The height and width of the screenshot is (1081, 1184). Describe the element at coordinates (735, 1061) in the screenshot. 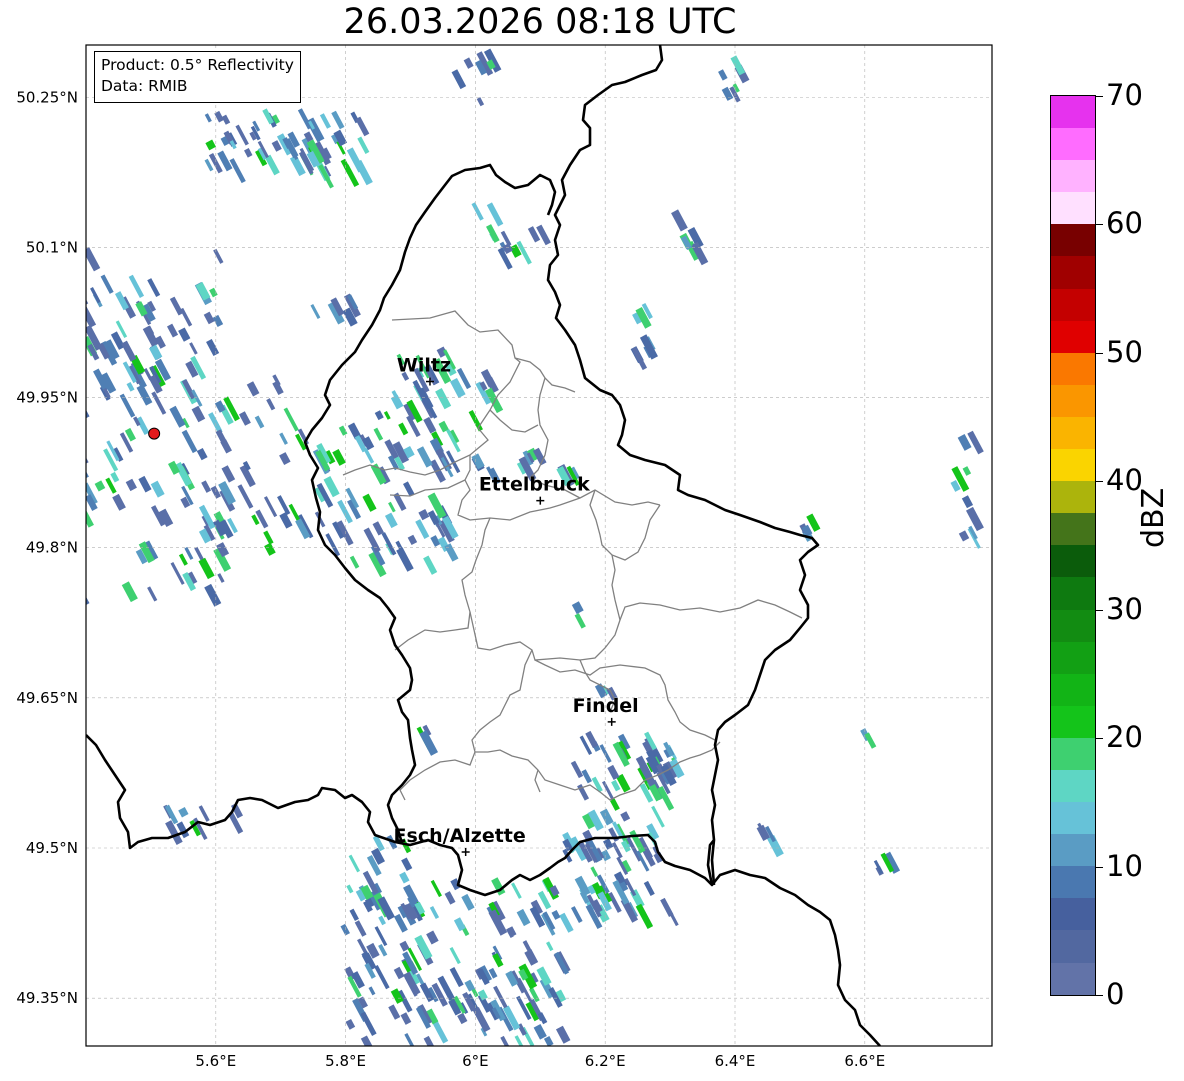

I see `lon-tick-label: 6.4°E` at that location.